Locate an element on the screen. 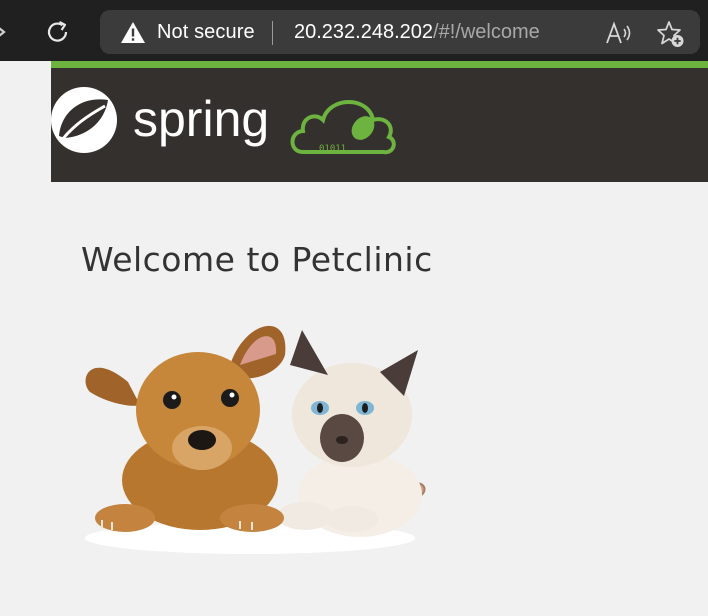  browser-toolbar: Not secure 20.232.248.202/#!/welcome is located at coordinates (354, 30).